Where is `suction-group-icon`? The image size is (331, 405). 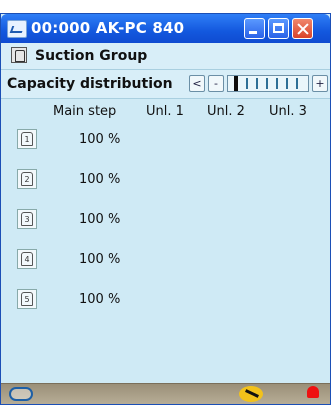
suction-group-icon is located at coordinates (19, 55).